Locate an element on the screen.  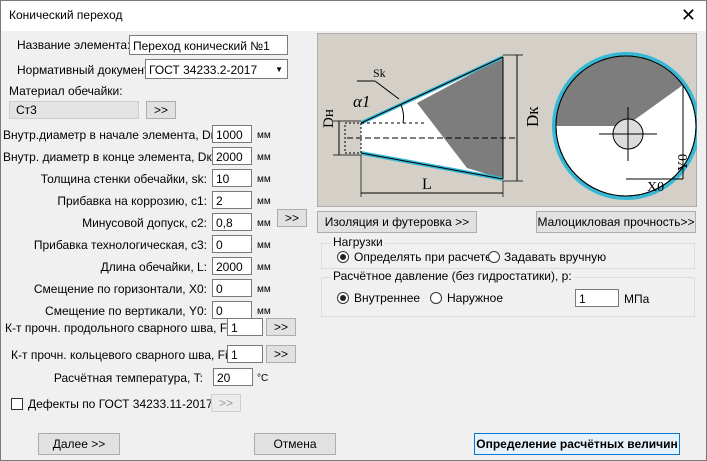
normative-doc-value: ГОСТ 34233.2-2017 is located at coordinates (203, 70).